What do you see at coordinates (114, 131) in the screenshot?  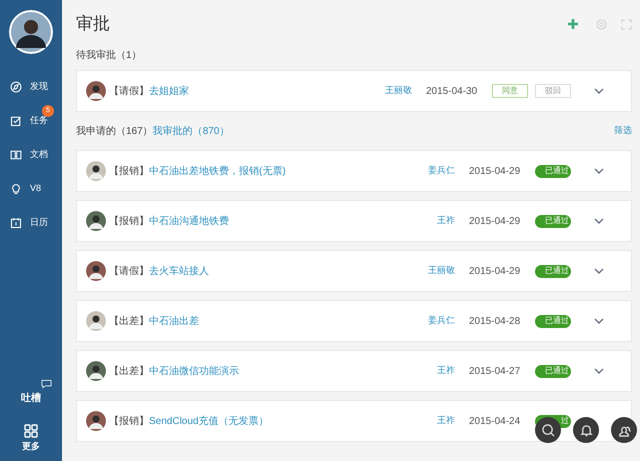 I see `filter-tab: 我申请的（167）` at bounding box center [114, 131].